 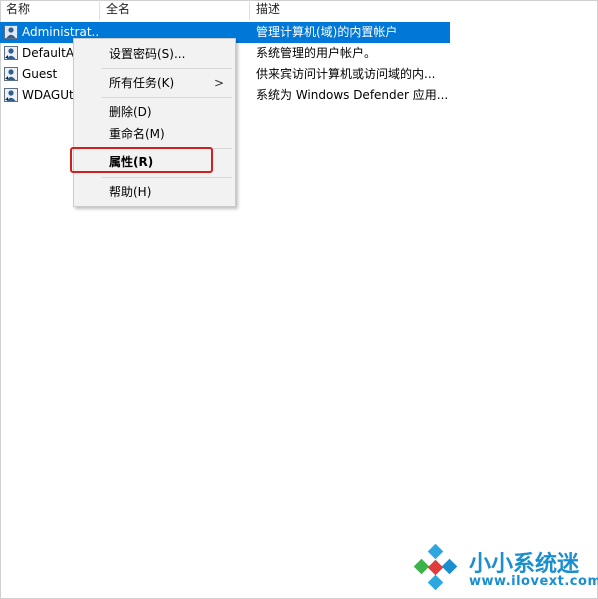 What do you see at coordinates (154, 112) in the screenshot?
I see `menu-item-delete: 删除(D)` at bounding box center [154, 112].